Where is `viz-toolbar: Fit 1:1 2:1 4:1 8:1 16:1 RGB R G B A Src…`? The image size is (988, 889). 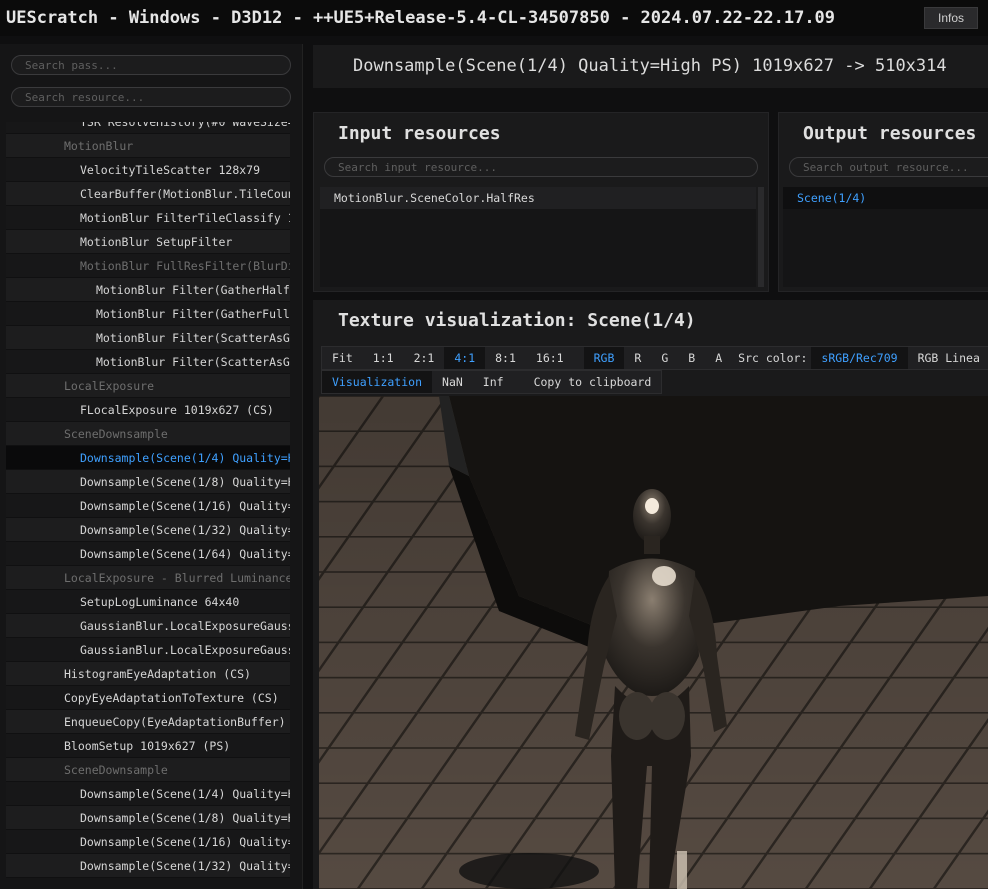
viz-toolbar: Fit 1:1 2:1 4:1 8:1 16:1 RGB R G B A Src… is located at coordinates (654, 358).